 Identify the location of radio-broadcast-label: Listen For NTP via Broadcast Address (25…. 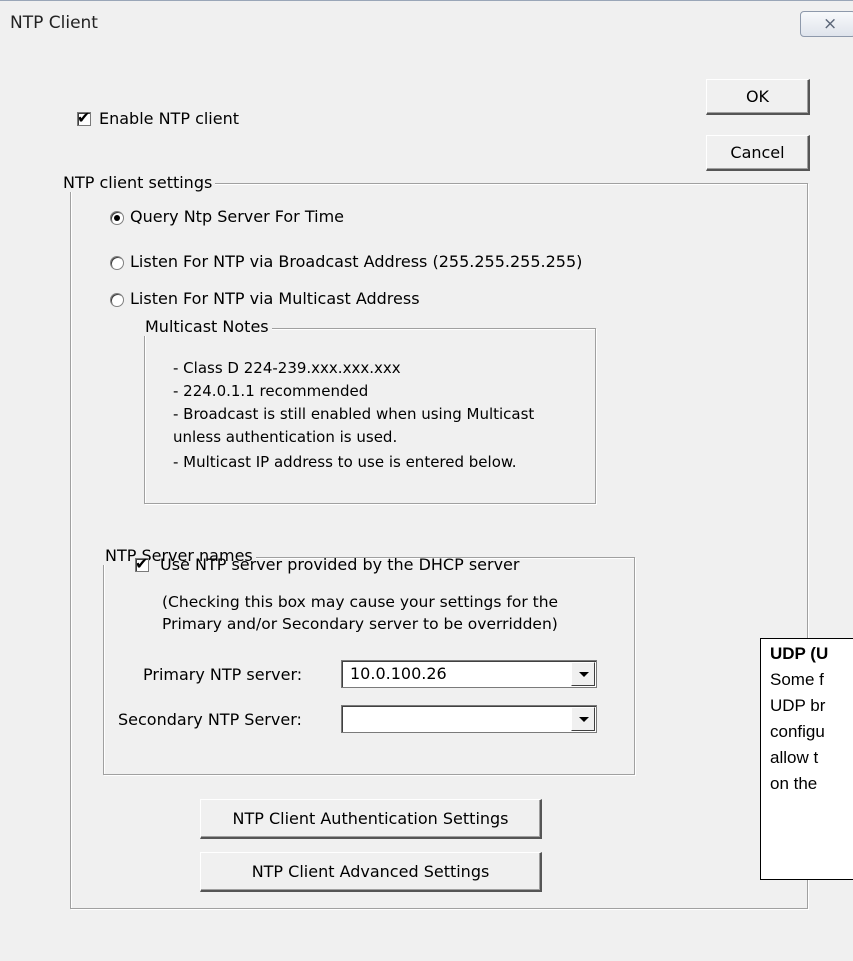
(356, 261).